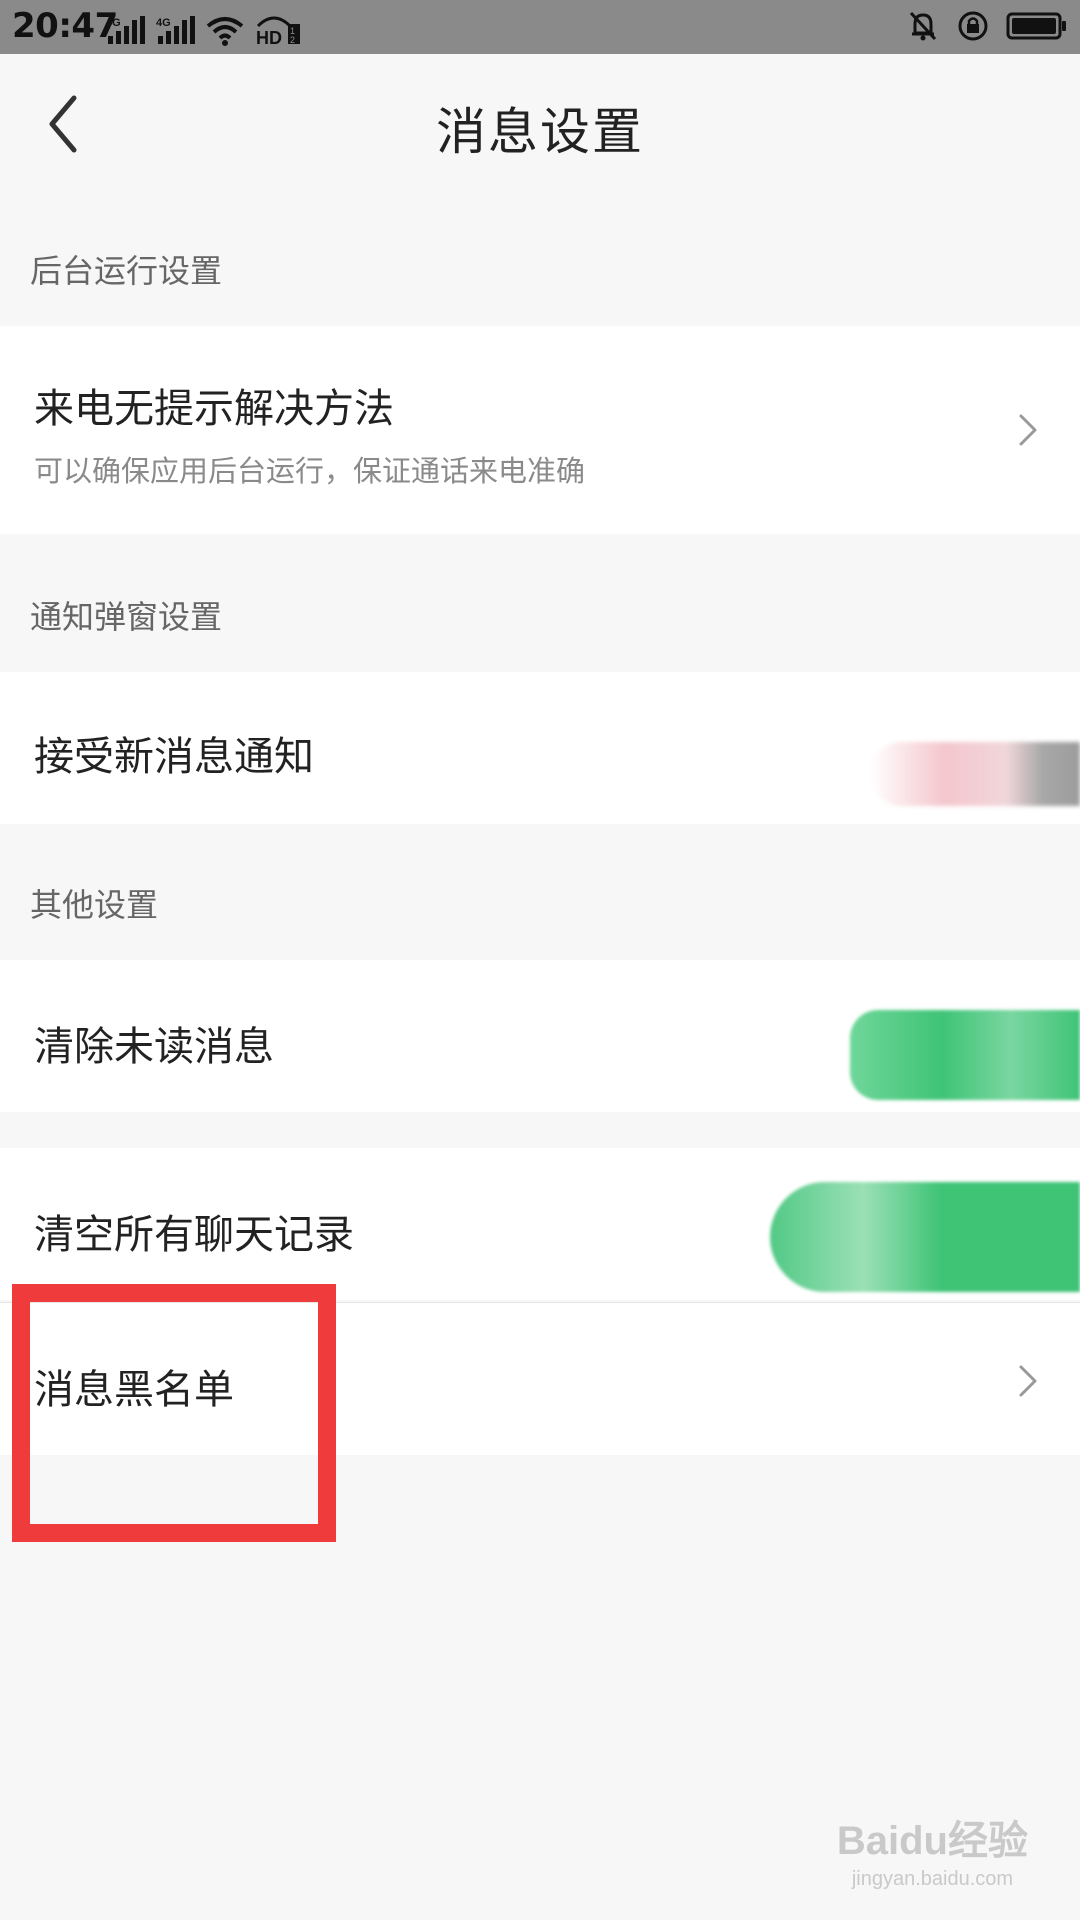  What do you see at coordinates (925, 1237) in the screenshot?
I see `clear-chat-history-button` at bounding box center [925, 1237].